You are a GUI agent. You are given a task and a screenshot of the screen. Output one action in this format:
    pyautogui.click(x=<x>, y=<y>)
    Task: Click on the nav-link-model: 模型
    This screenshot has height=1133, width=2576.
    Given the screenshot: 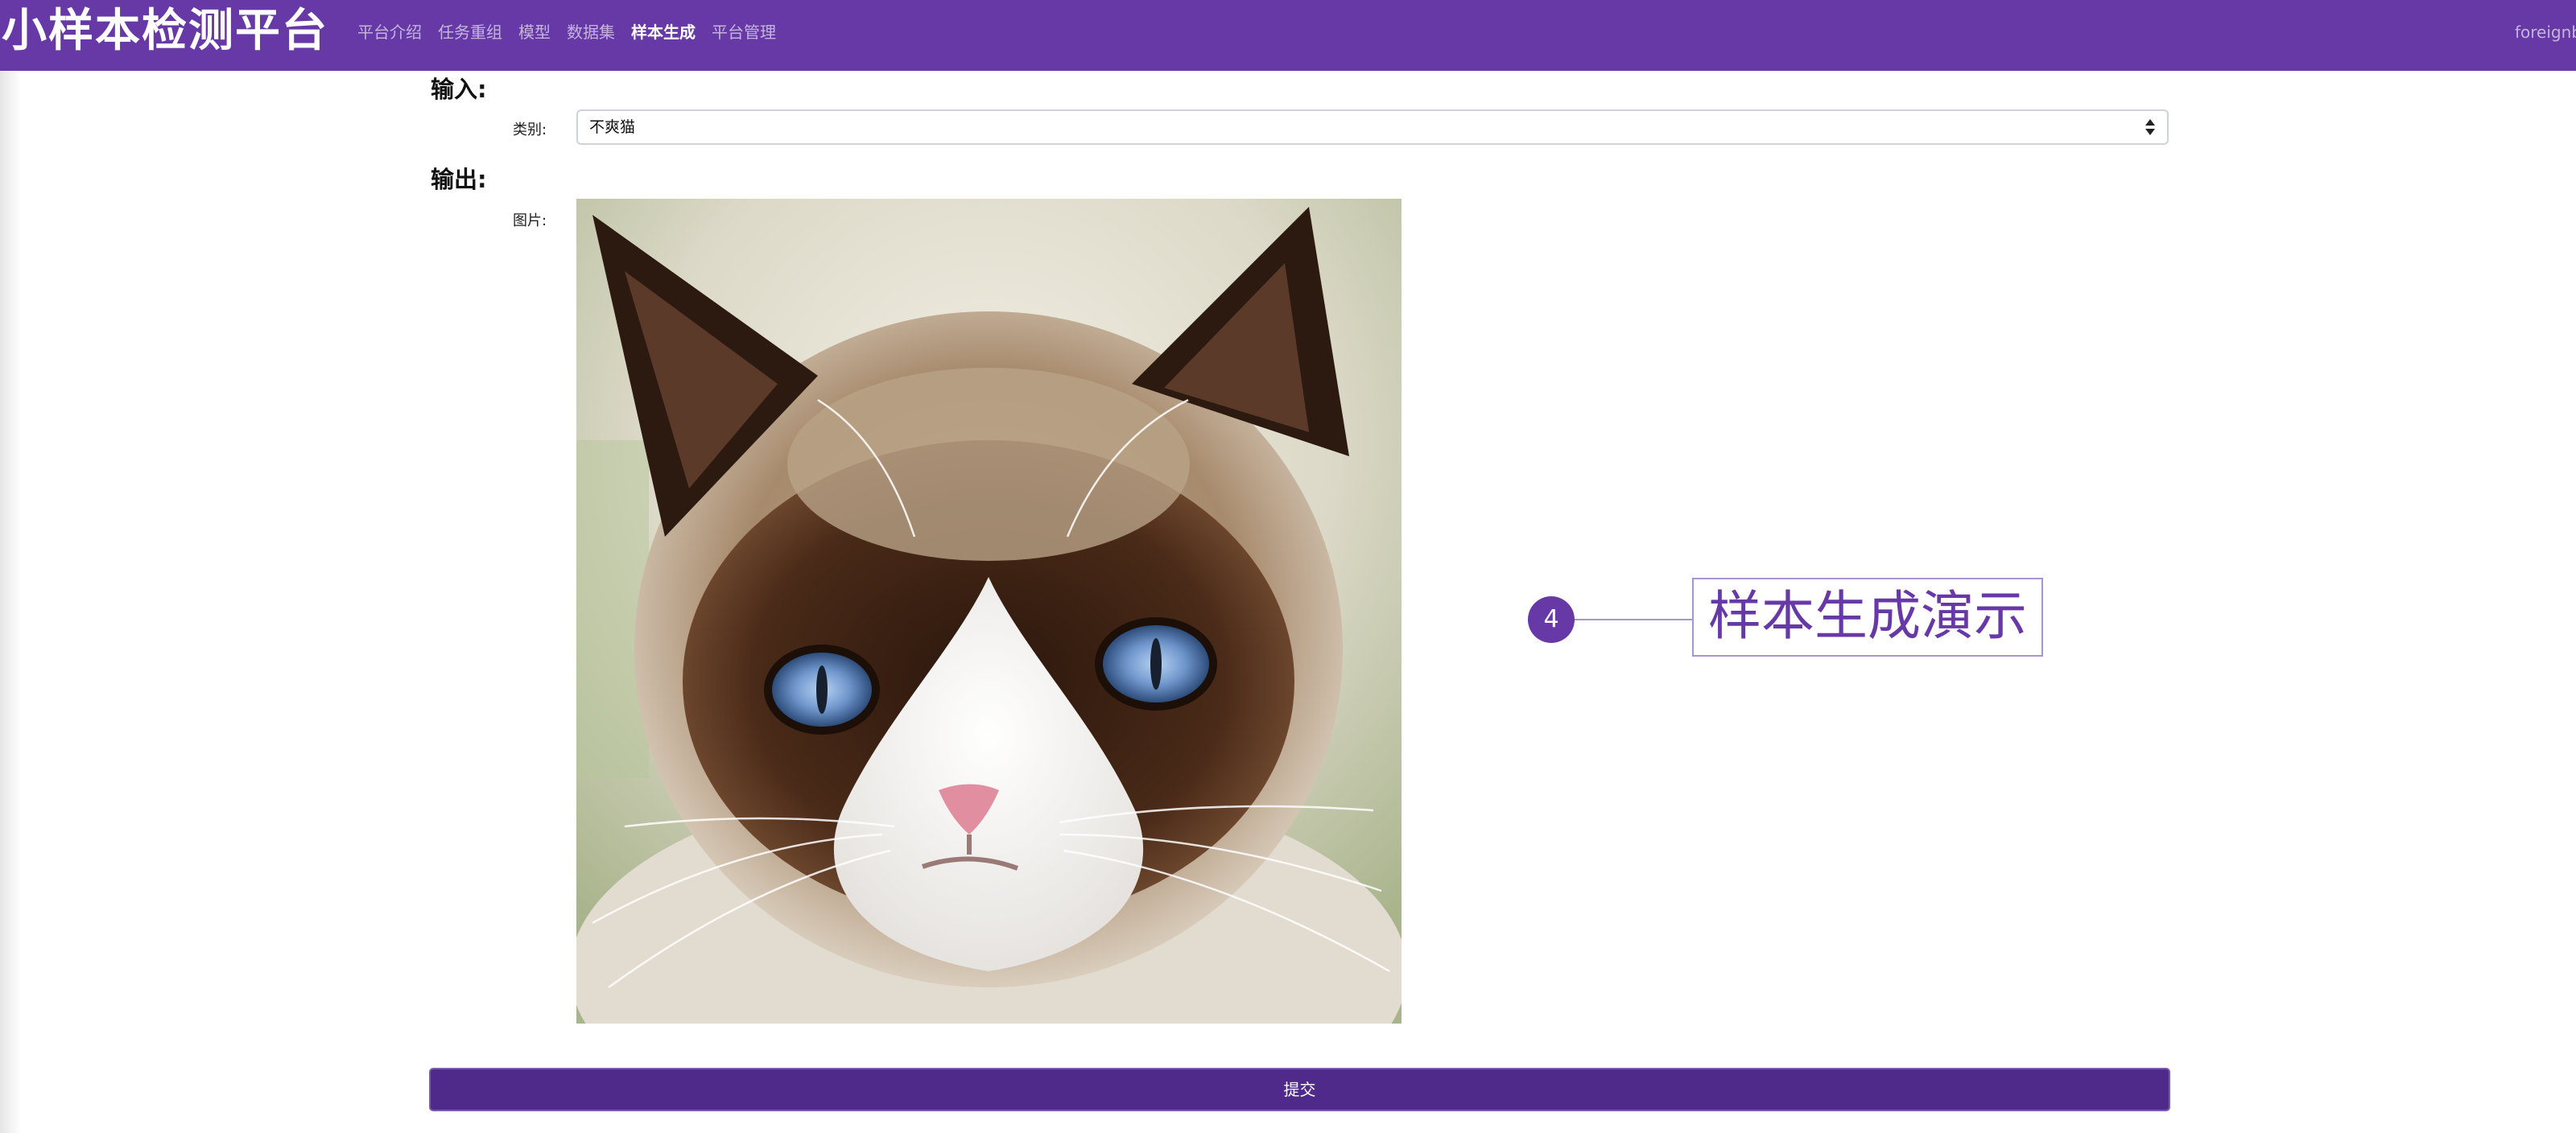 What is the action you would take?
    pyautogui.click(x=534, y=32)
    